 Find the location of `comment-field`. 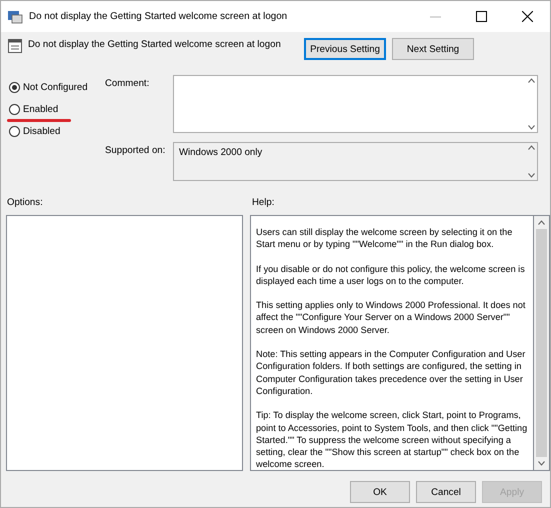

comment-field is located at coordinates (355, 104).